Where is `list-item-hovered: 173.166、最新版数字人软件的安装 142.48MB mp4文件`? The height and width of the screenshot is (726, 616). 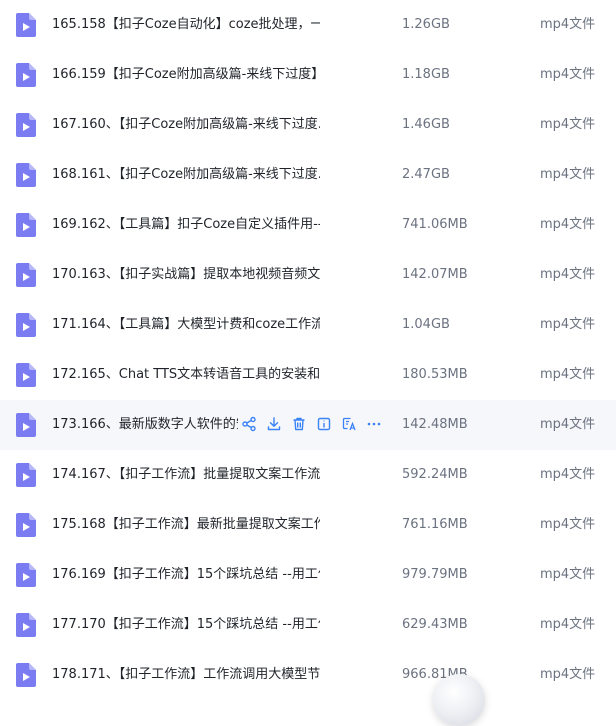 list-item-hovered: 173.166、最新版数字人软件的安装 142.48MB mp4文件 is located at coordinates (308, 425).